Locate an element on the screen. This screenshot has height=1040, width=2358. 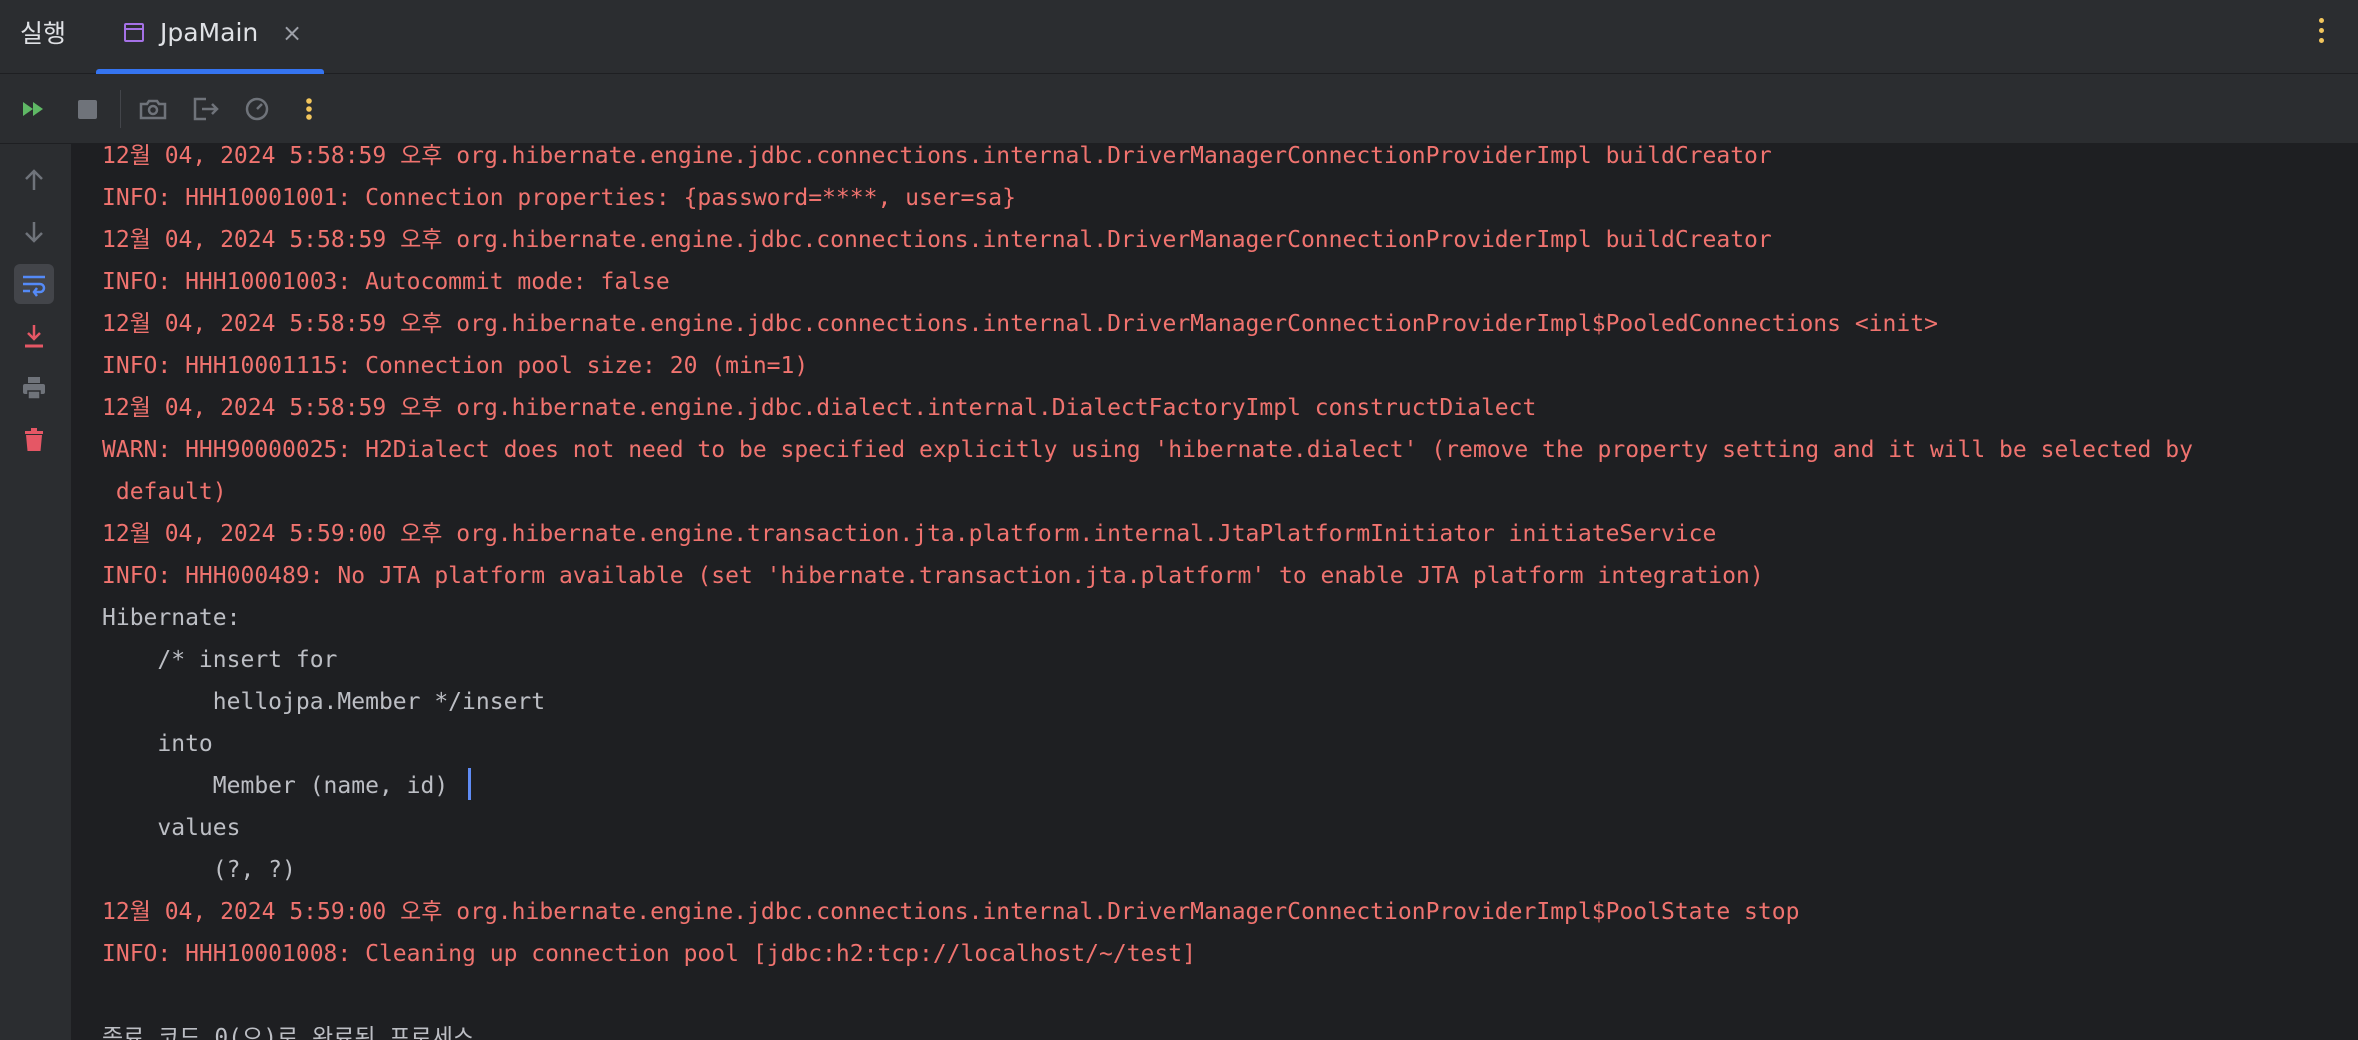
stop-icon is located at coordinates (87, 109).